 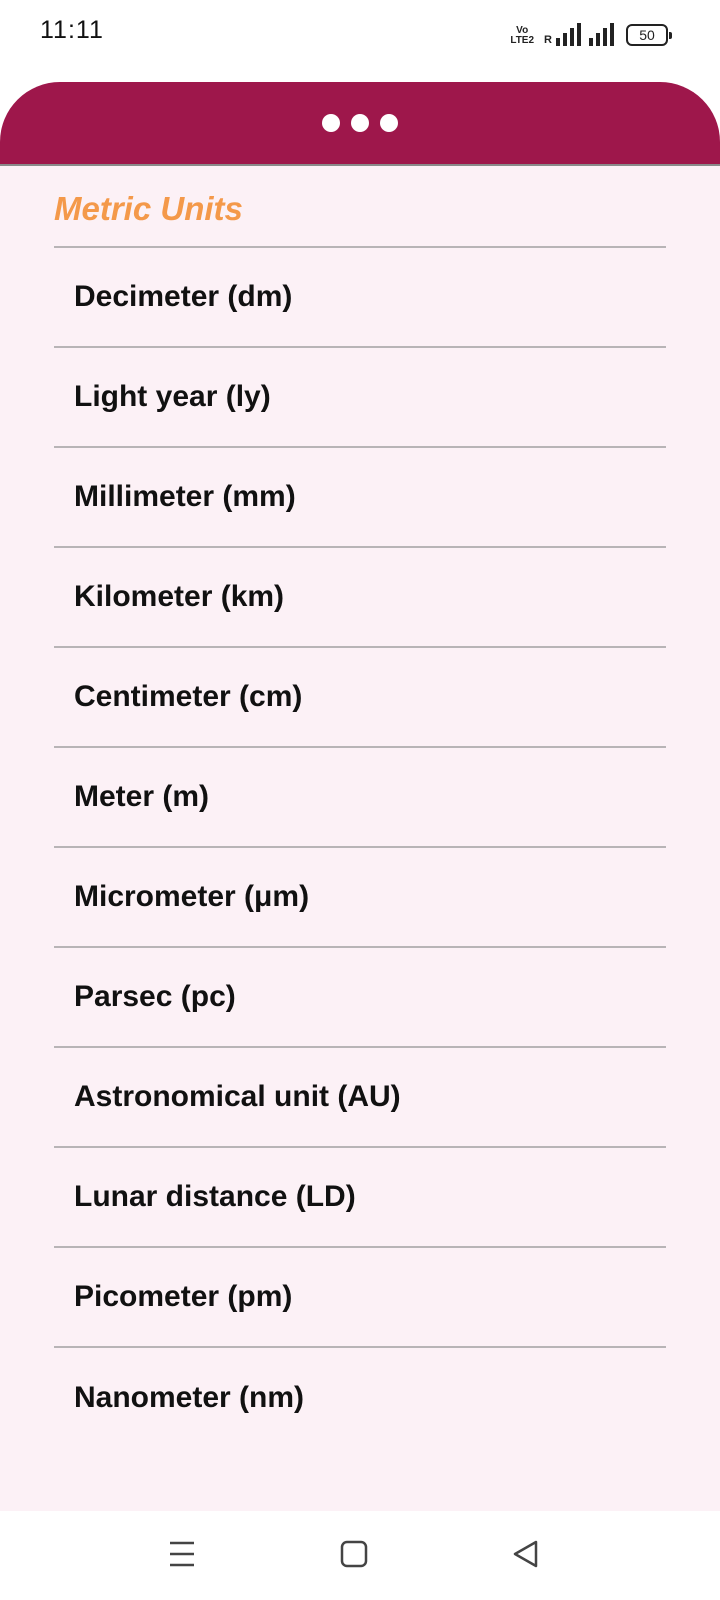 I want to click on menu-lines-icon, so click(x=182, y=1554).